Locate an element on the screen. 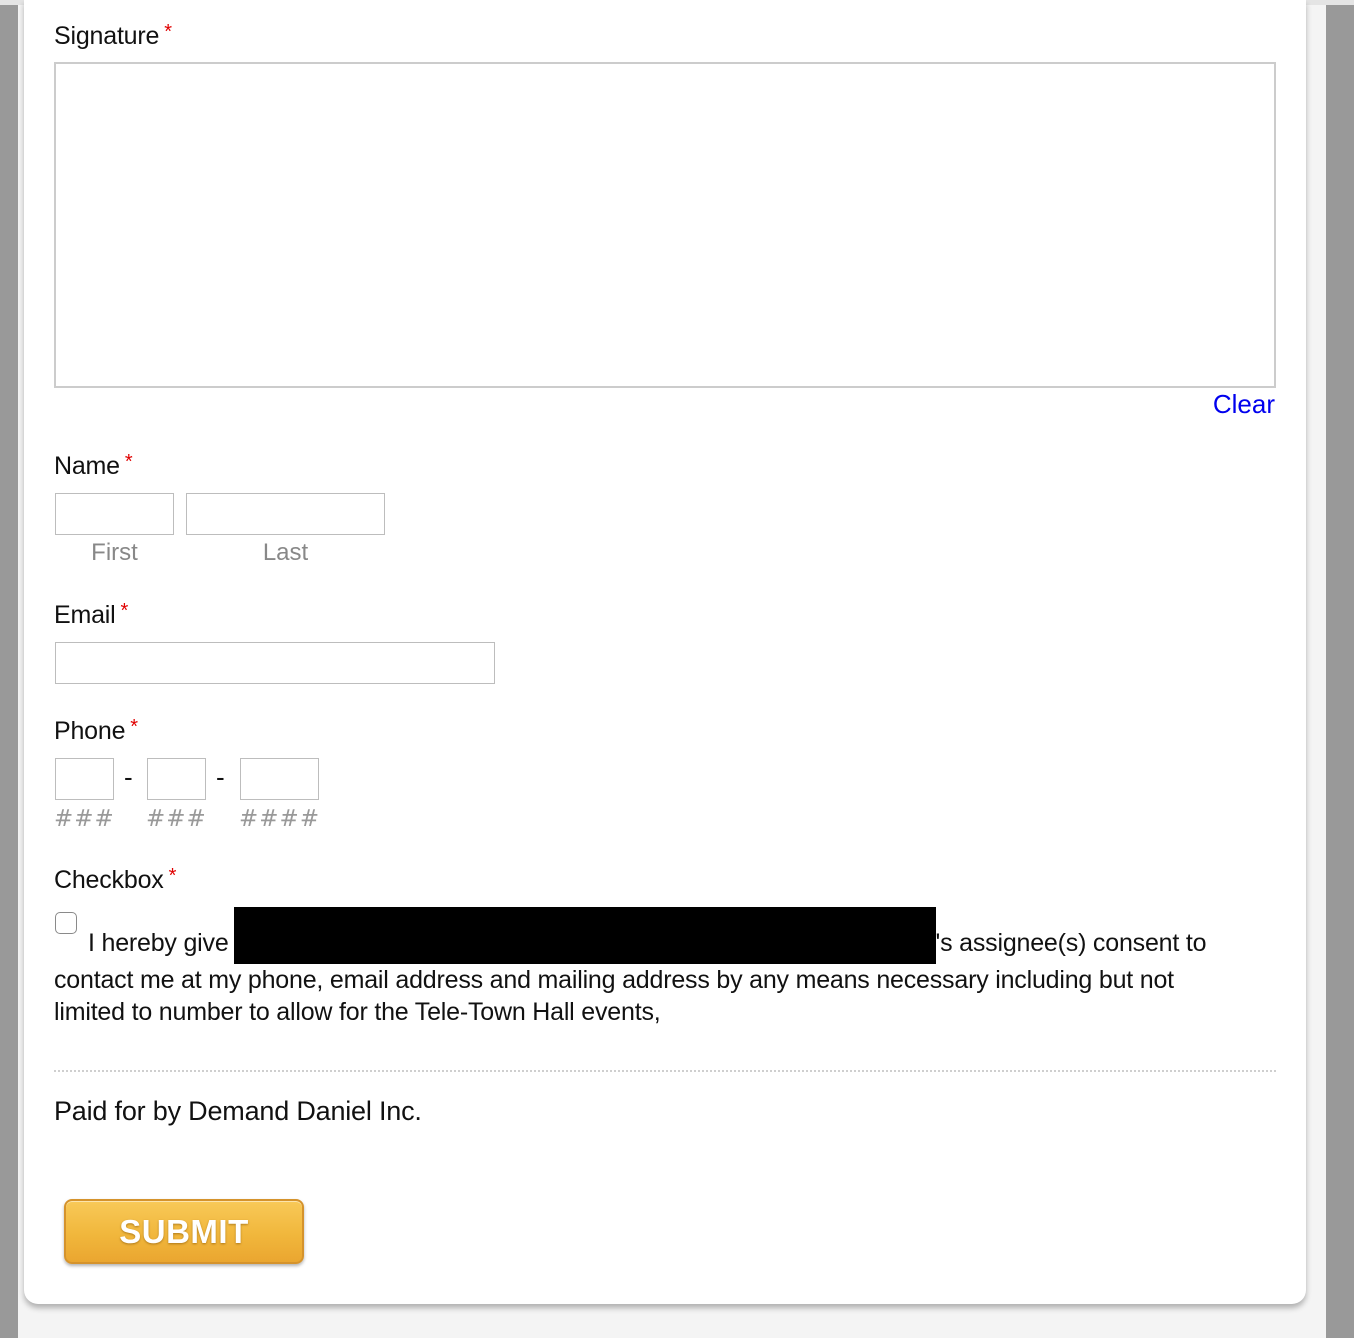 The height and width of the screenshot is (1338, 1354). phone-line-input is located at coordinates (279, 779).